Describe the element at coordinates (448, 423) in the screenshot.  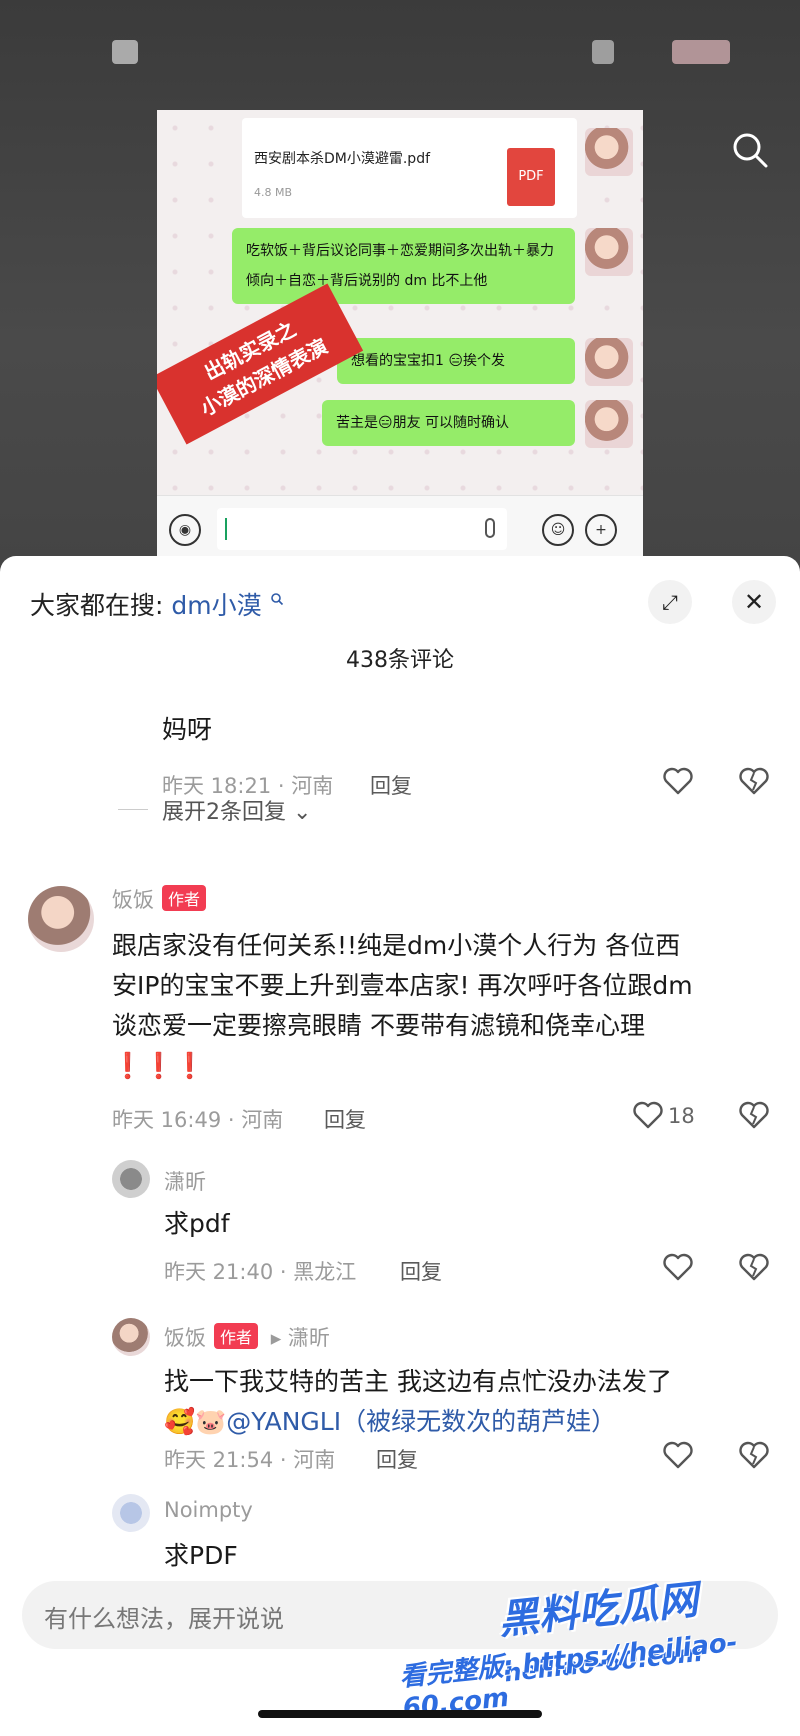
I see `chat-bubble: 苦主是😑朋友 可以随时确认` at that location.